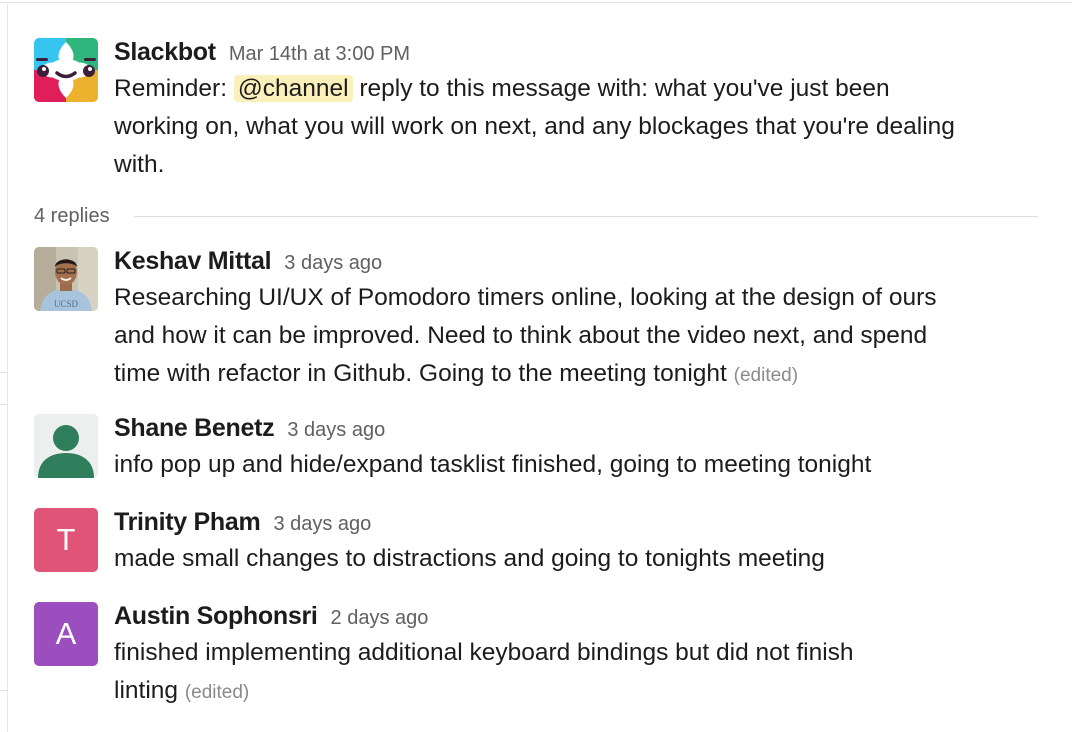 The image size is (1072, 732). What do you see at coordinates (216, 616) in the screenshot?
I see `sender-name: Austin Sophonsri` at bounding box center [216, 616].